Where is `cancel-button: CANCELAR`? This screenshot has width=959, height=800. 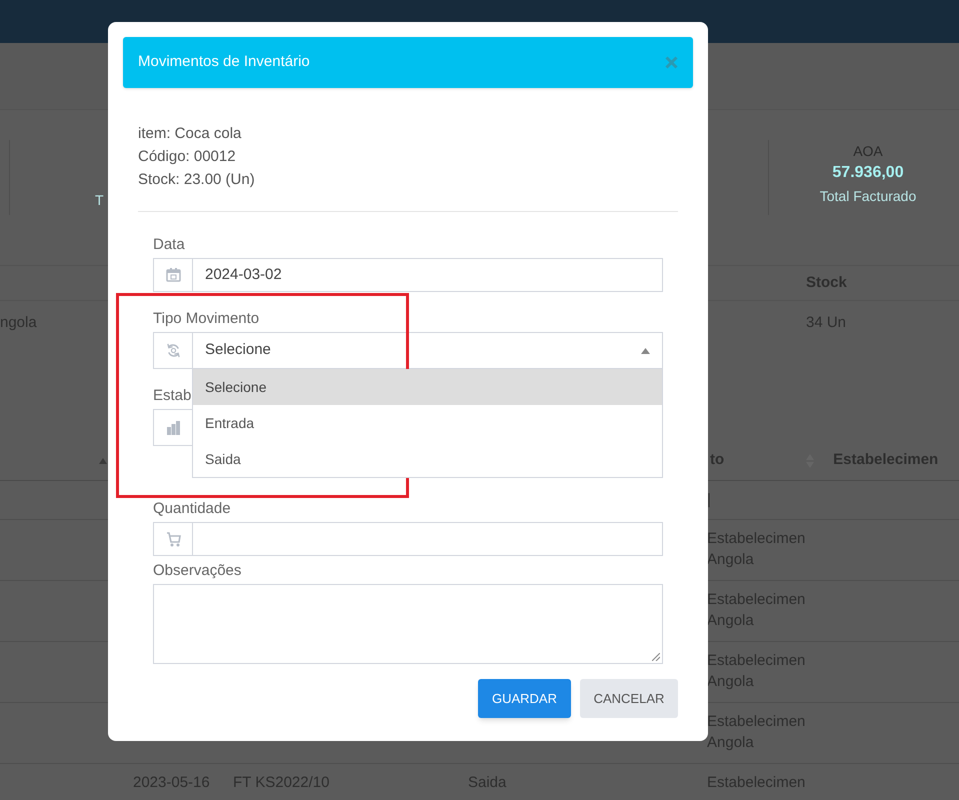 cancel-button: CANCELAR is located at coordinates (629, 698).